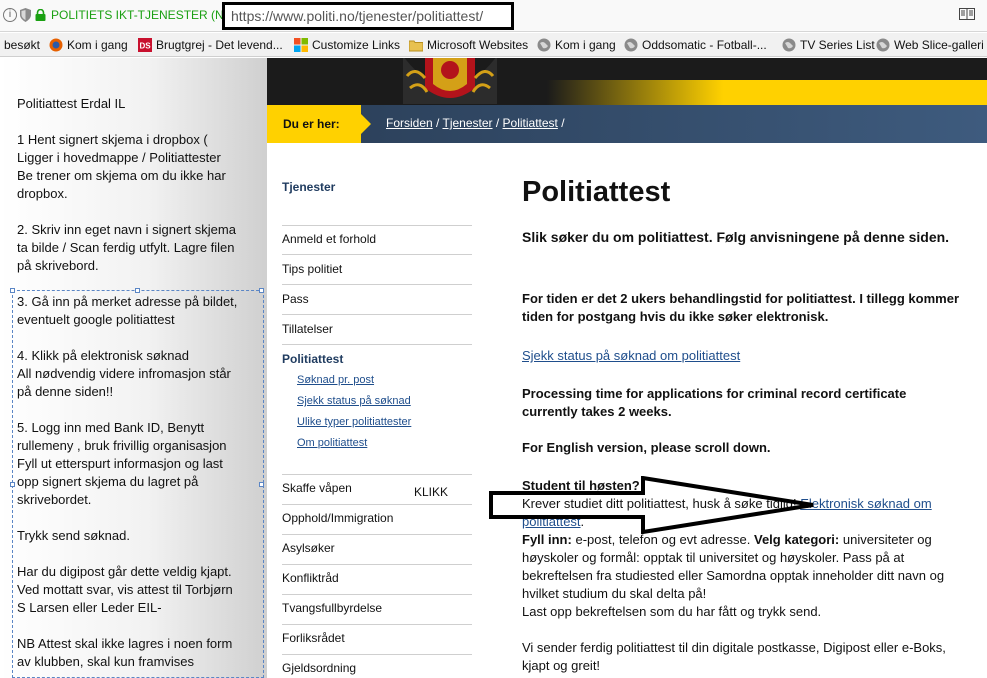  Describe the element at coordinates (377, 518) in the screenshot. I see `nav-item-opphold: Opphold/Immigration` at that location.